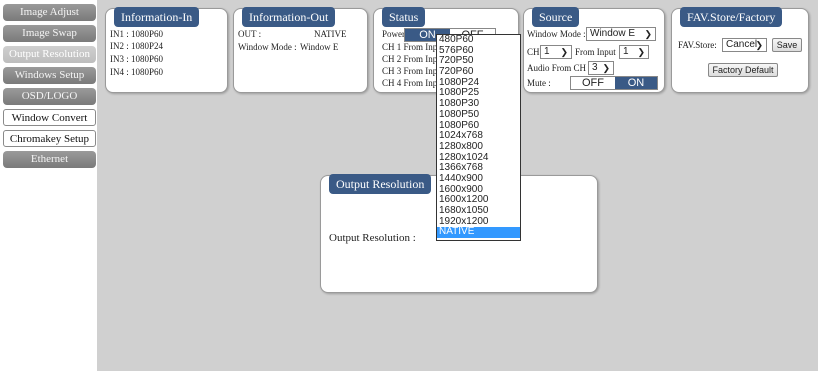  I want to click on fav-store-value: Cancel, so click(742, 44).